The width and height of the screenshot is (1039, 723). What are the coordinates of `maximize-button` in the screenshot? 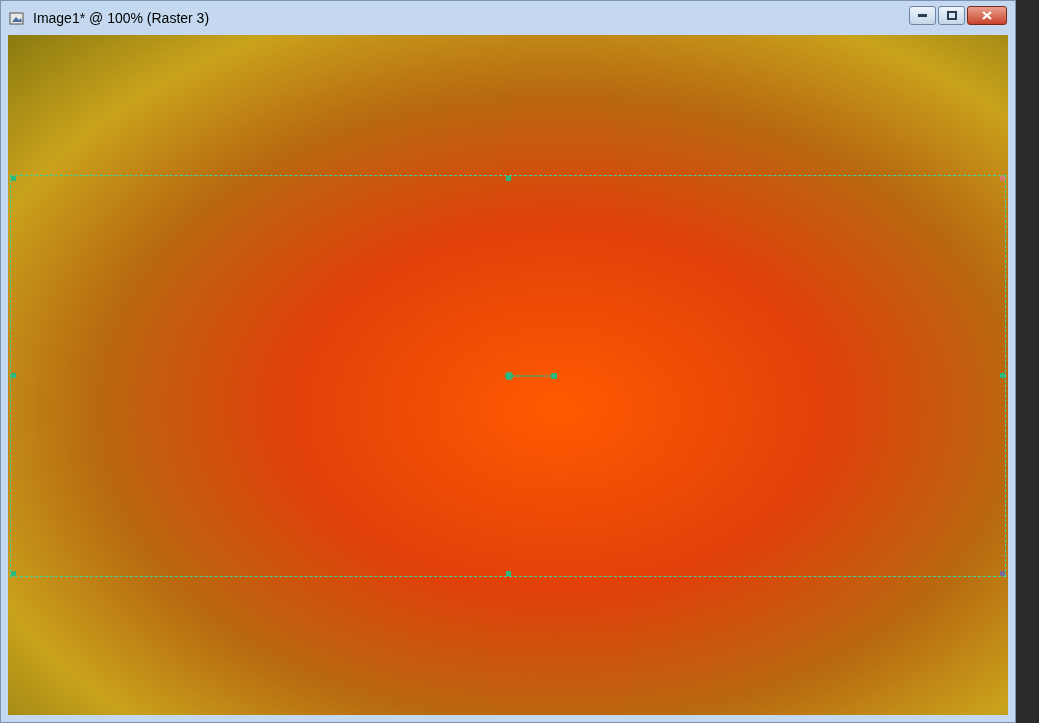 It's located at (951, 15).